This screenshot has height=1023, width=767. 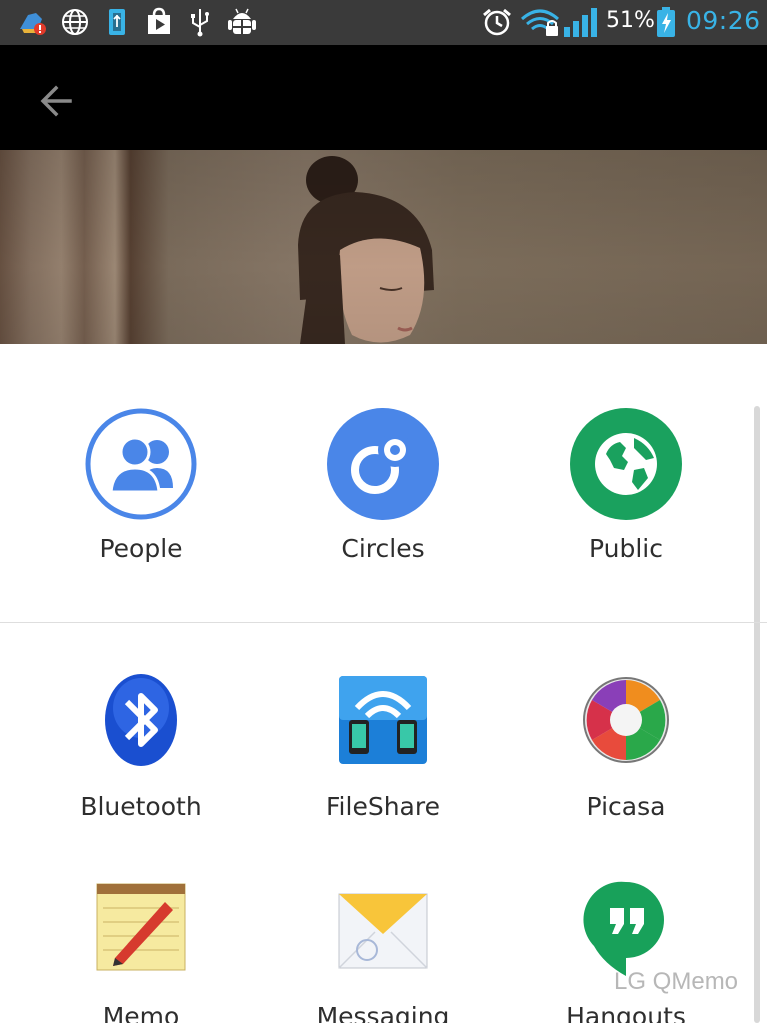 I want to click on battery-charging-icon, so click(x=666, y=22).